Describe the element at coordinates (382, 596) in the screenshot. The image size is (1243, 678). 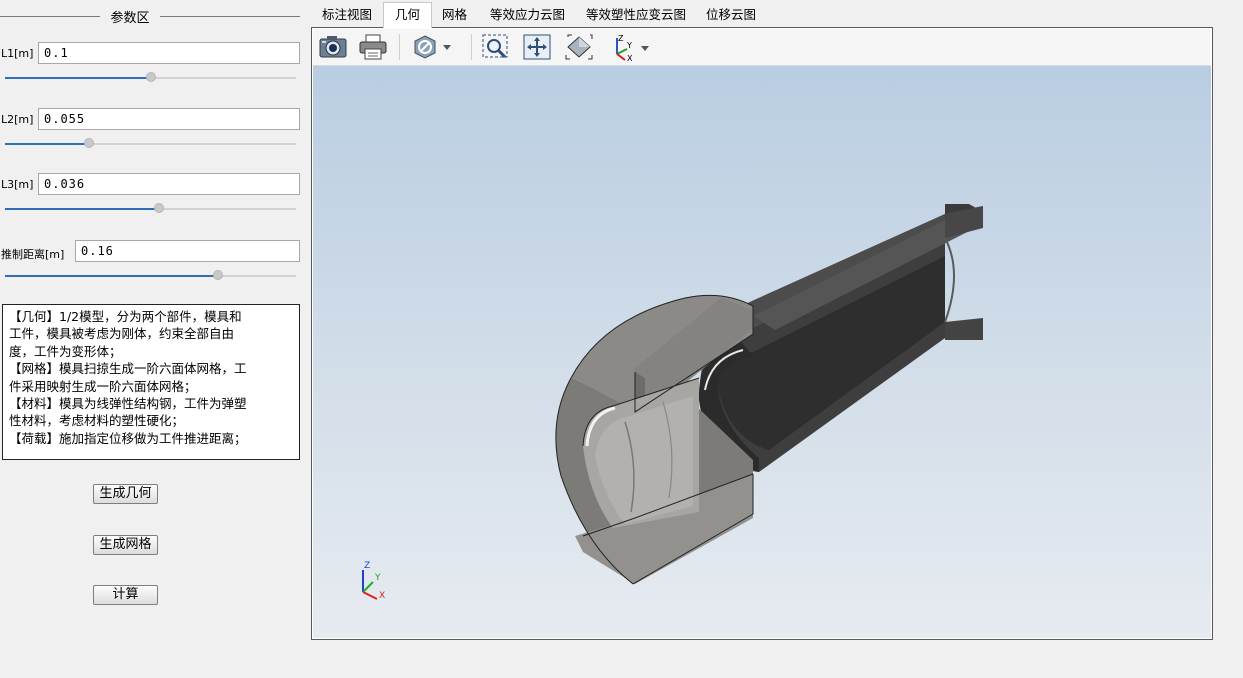
I see `axis-x-label: X` at that location.